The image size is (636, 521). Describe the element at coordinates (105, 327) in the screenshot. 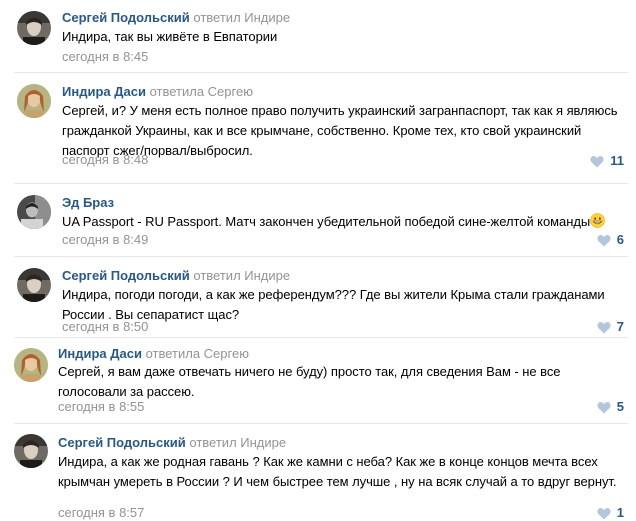

I see `comment-date: сегодня в 8:50` at that location.